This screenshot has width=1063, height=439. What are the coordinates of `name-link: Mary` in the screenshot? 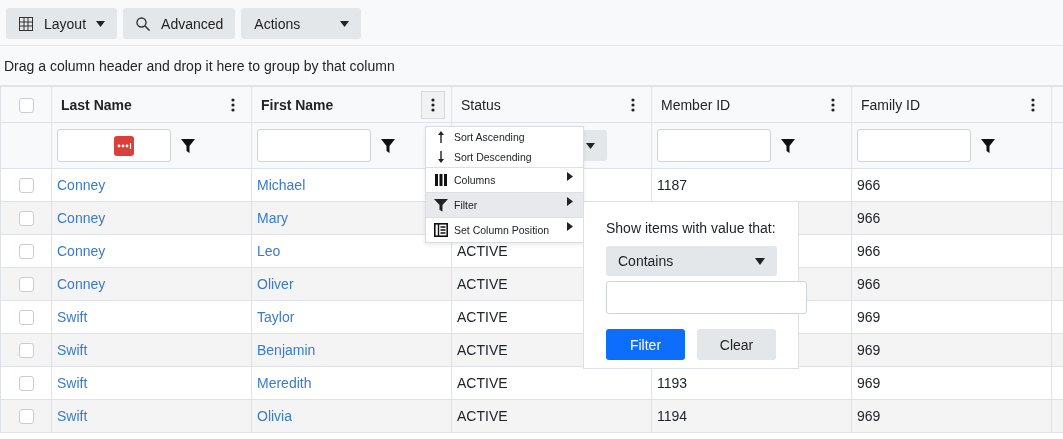 It's located at (273, 218).